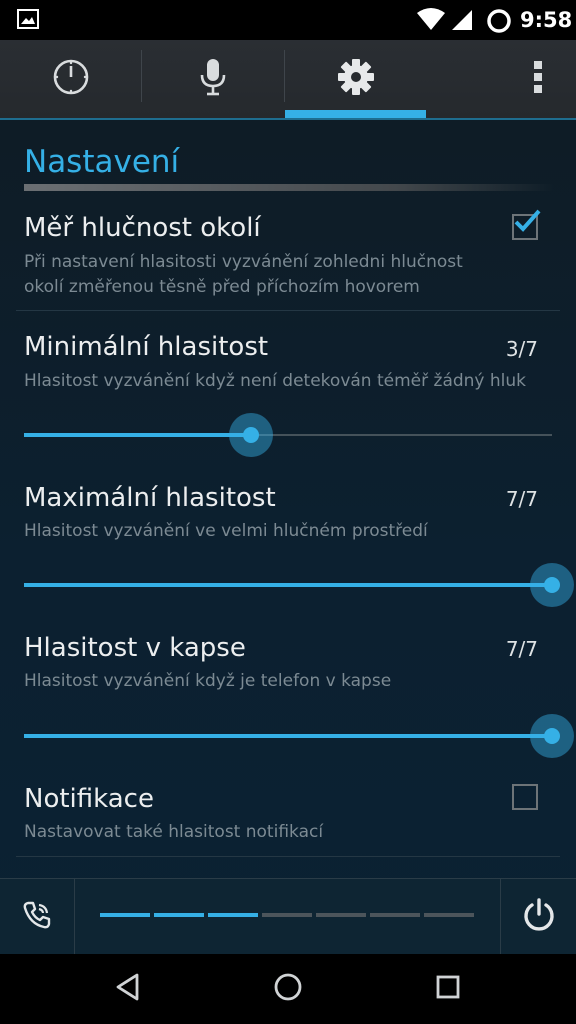 Image resolution: width=576 pixels, height=1024 pixels. I want to click on recents-button, so click(448, 989).